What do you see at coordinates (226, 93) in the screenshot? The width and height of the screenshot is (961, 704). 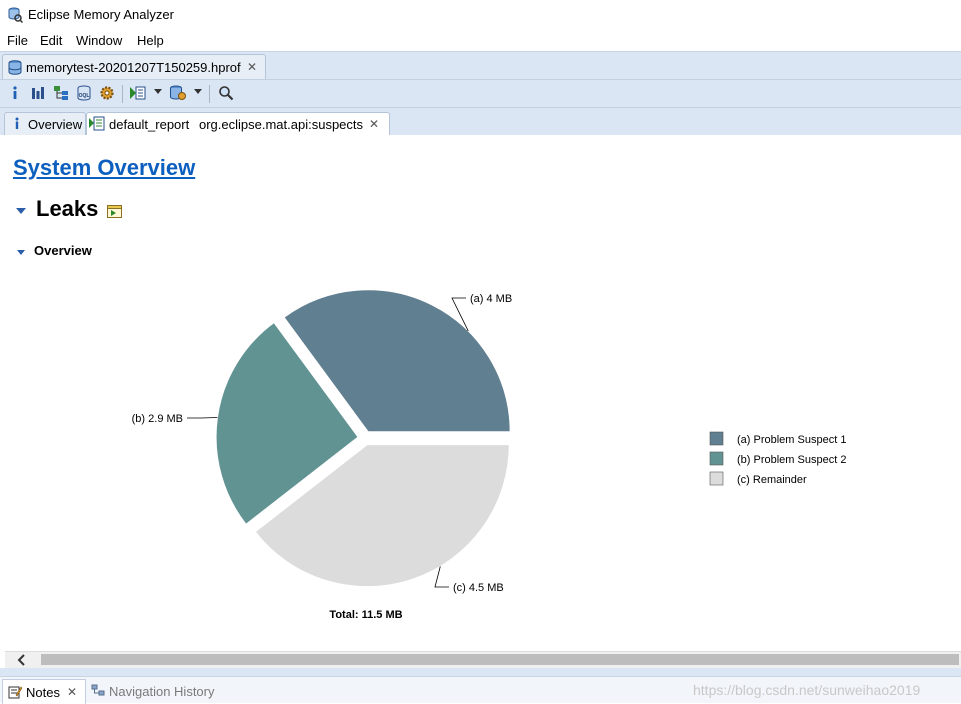 I see `search-icon` at bounding box center [226, 93].